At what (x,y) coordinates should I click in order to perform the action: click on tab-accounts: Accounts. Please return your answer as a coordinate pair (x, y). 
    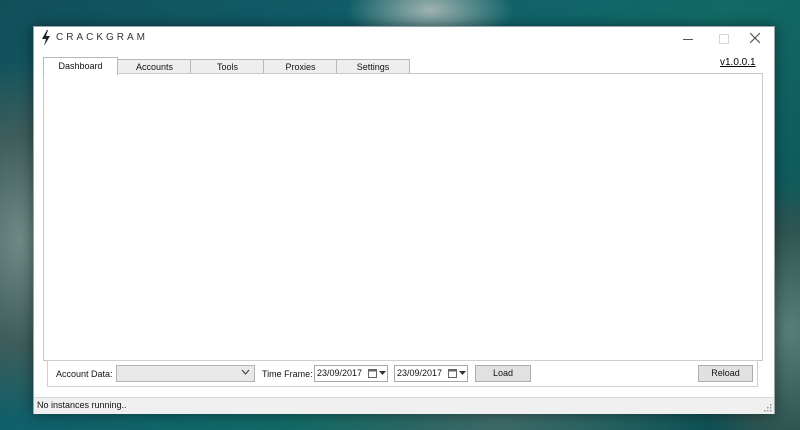
    Looking at the image, I should click on (154, 66).